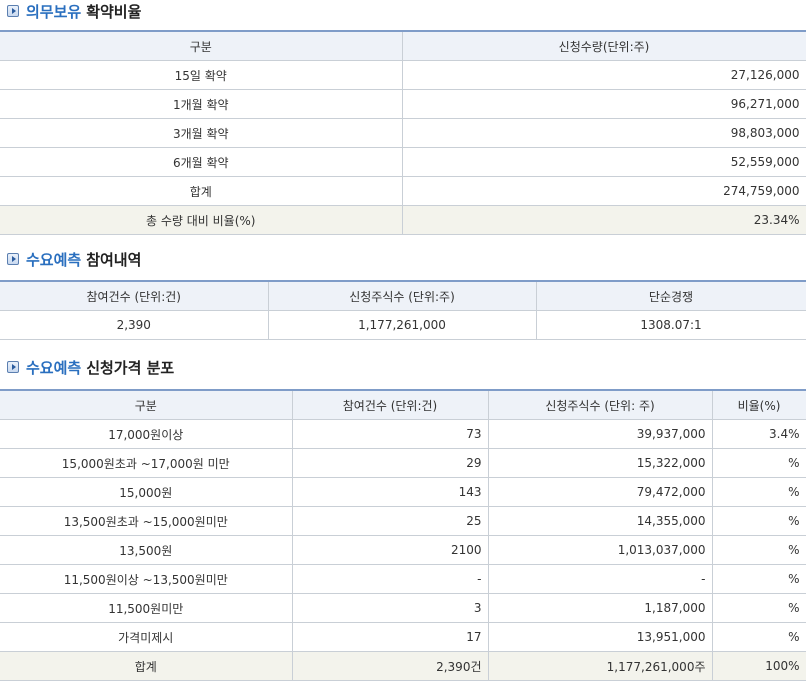 This screenshot has height=681, width=806. Describe the element at coordinates (201, 220) in the screenshot. I see `row-label: 총 수량 대비 비율(%)` at that location.